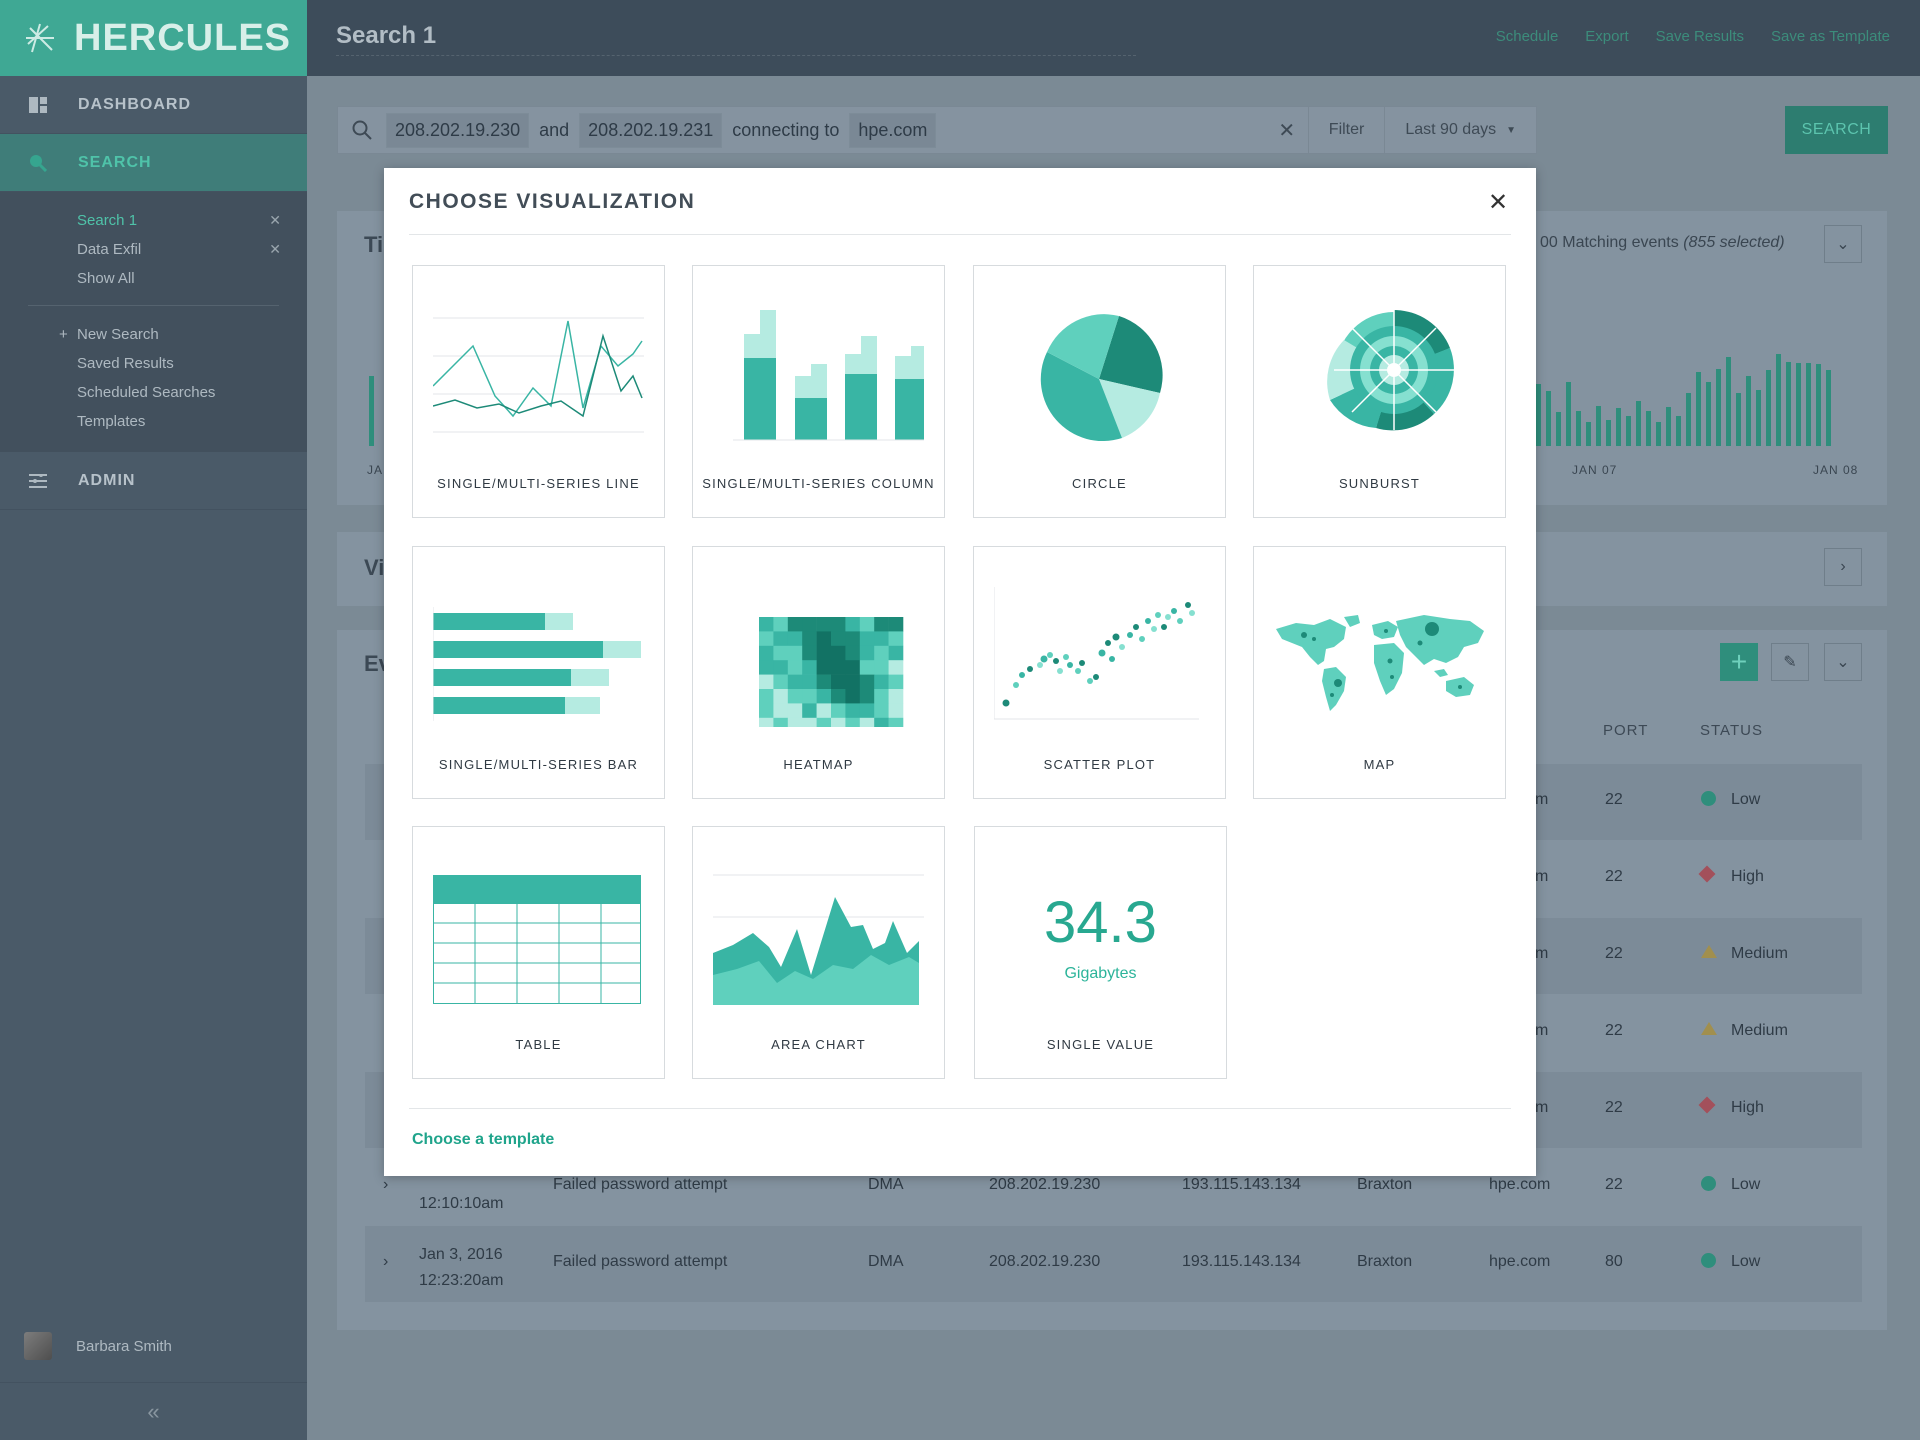  I want to click on save-results-link: Save Results, so click(1700, 36).